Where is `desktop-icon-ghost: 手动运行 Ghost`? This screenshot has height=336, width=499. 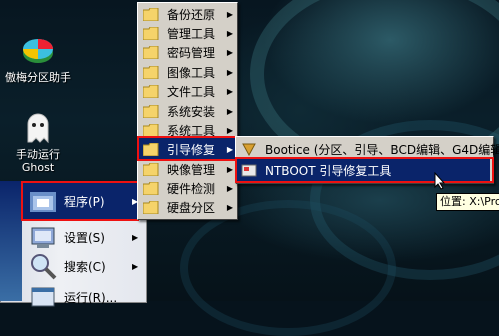
desktop-icon-ghost: 手动运行 Ghost is located at coordinates (38, 142).